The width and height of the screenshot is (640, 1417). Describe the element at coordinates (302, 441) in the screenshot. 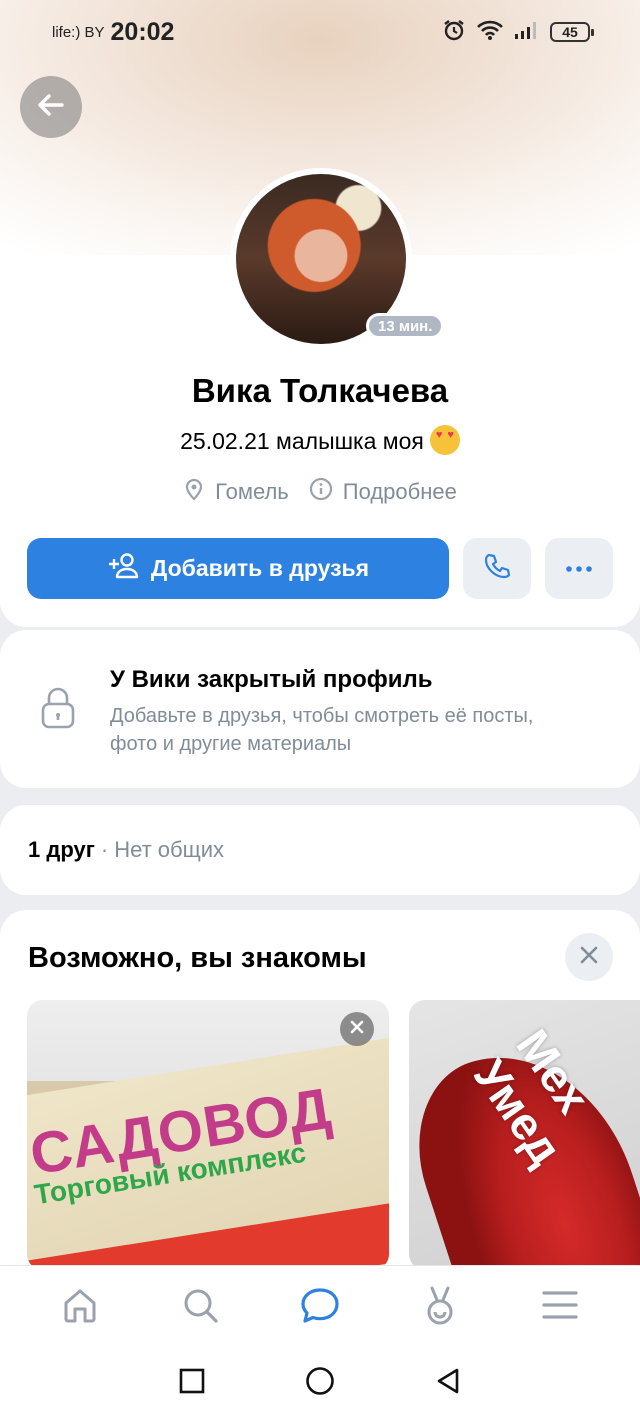

I see `status-text: 25.02.21 малышка моя` at that location.